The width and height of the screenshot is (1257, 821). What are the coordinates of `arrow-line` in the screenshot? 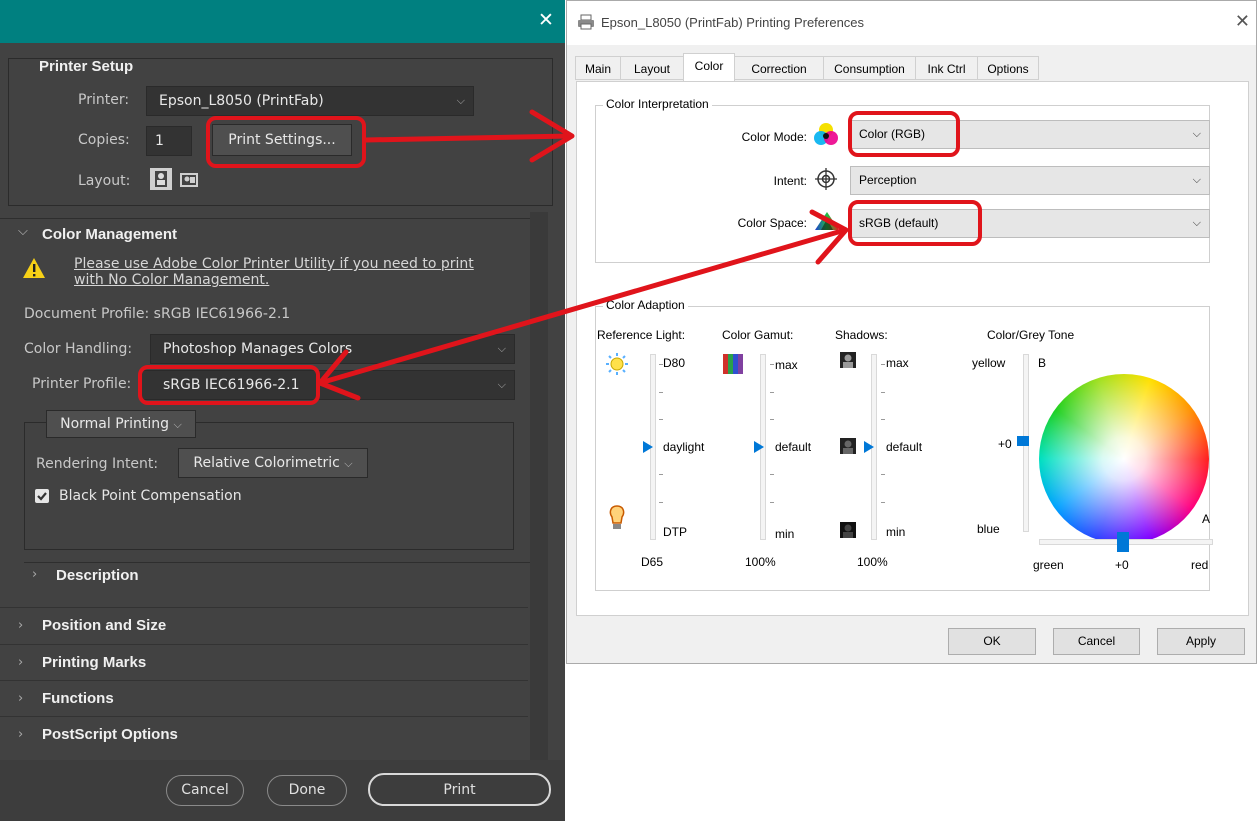 It's located at (468, 138).